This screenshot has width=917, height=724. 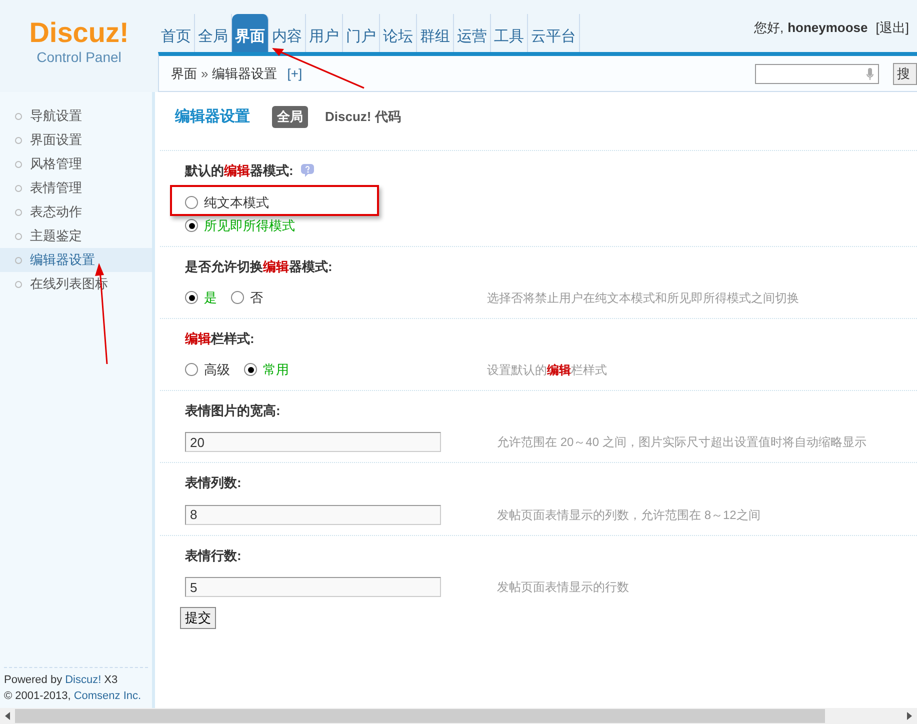 I want to click on logout-link: [退出], so click(x=892, y=35).